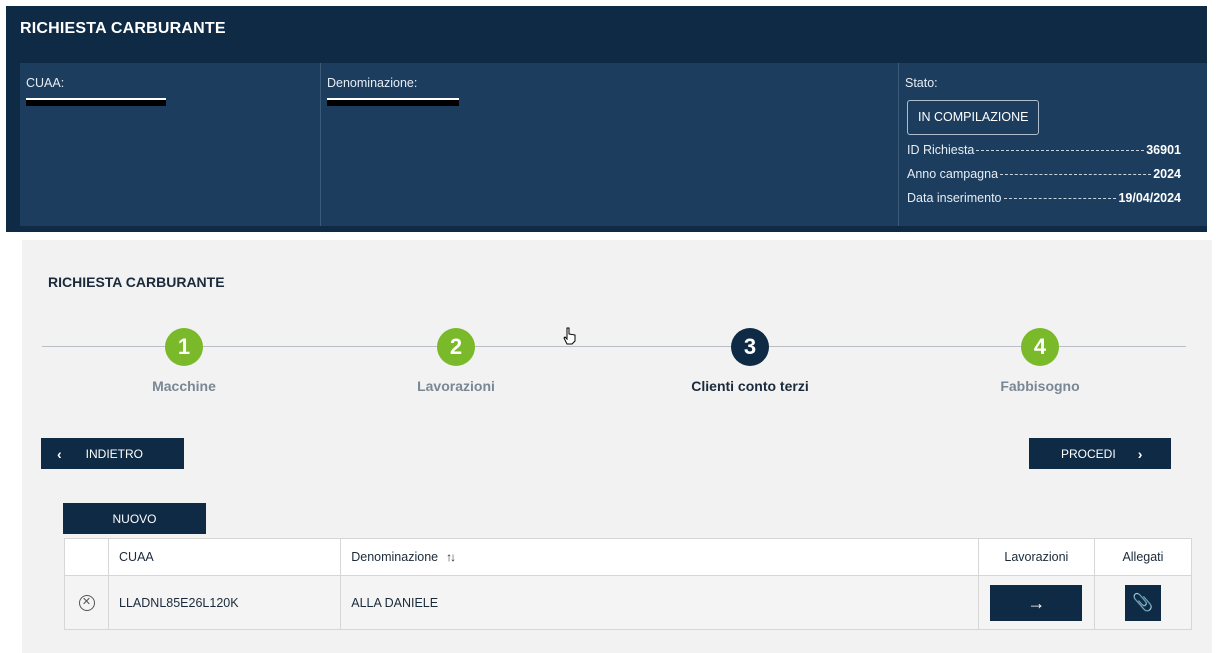 Image resolution: width=1225 pixels, height=653 pixels. What do you see at coordinates (86, 557) in the screenshot?
I see `header-actions` at bounding box center [86, 557].